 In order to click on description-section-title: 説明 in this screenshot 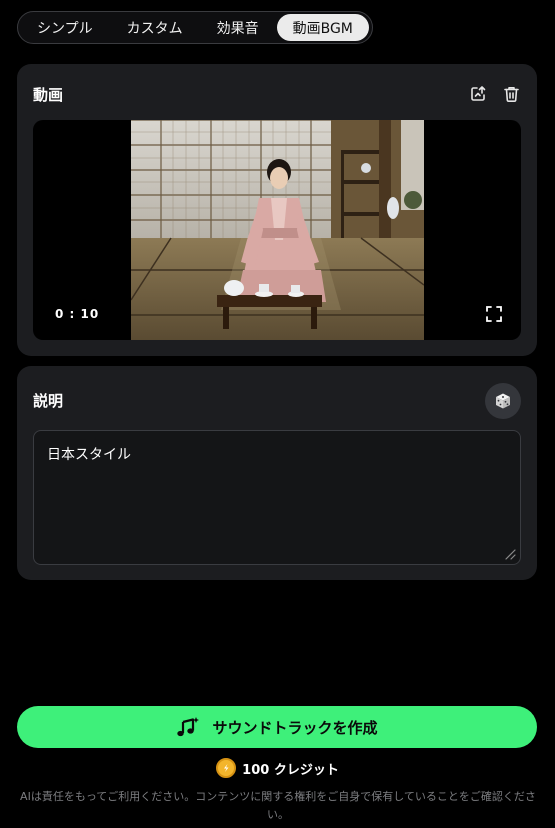, I will do `click(48, 401)`.